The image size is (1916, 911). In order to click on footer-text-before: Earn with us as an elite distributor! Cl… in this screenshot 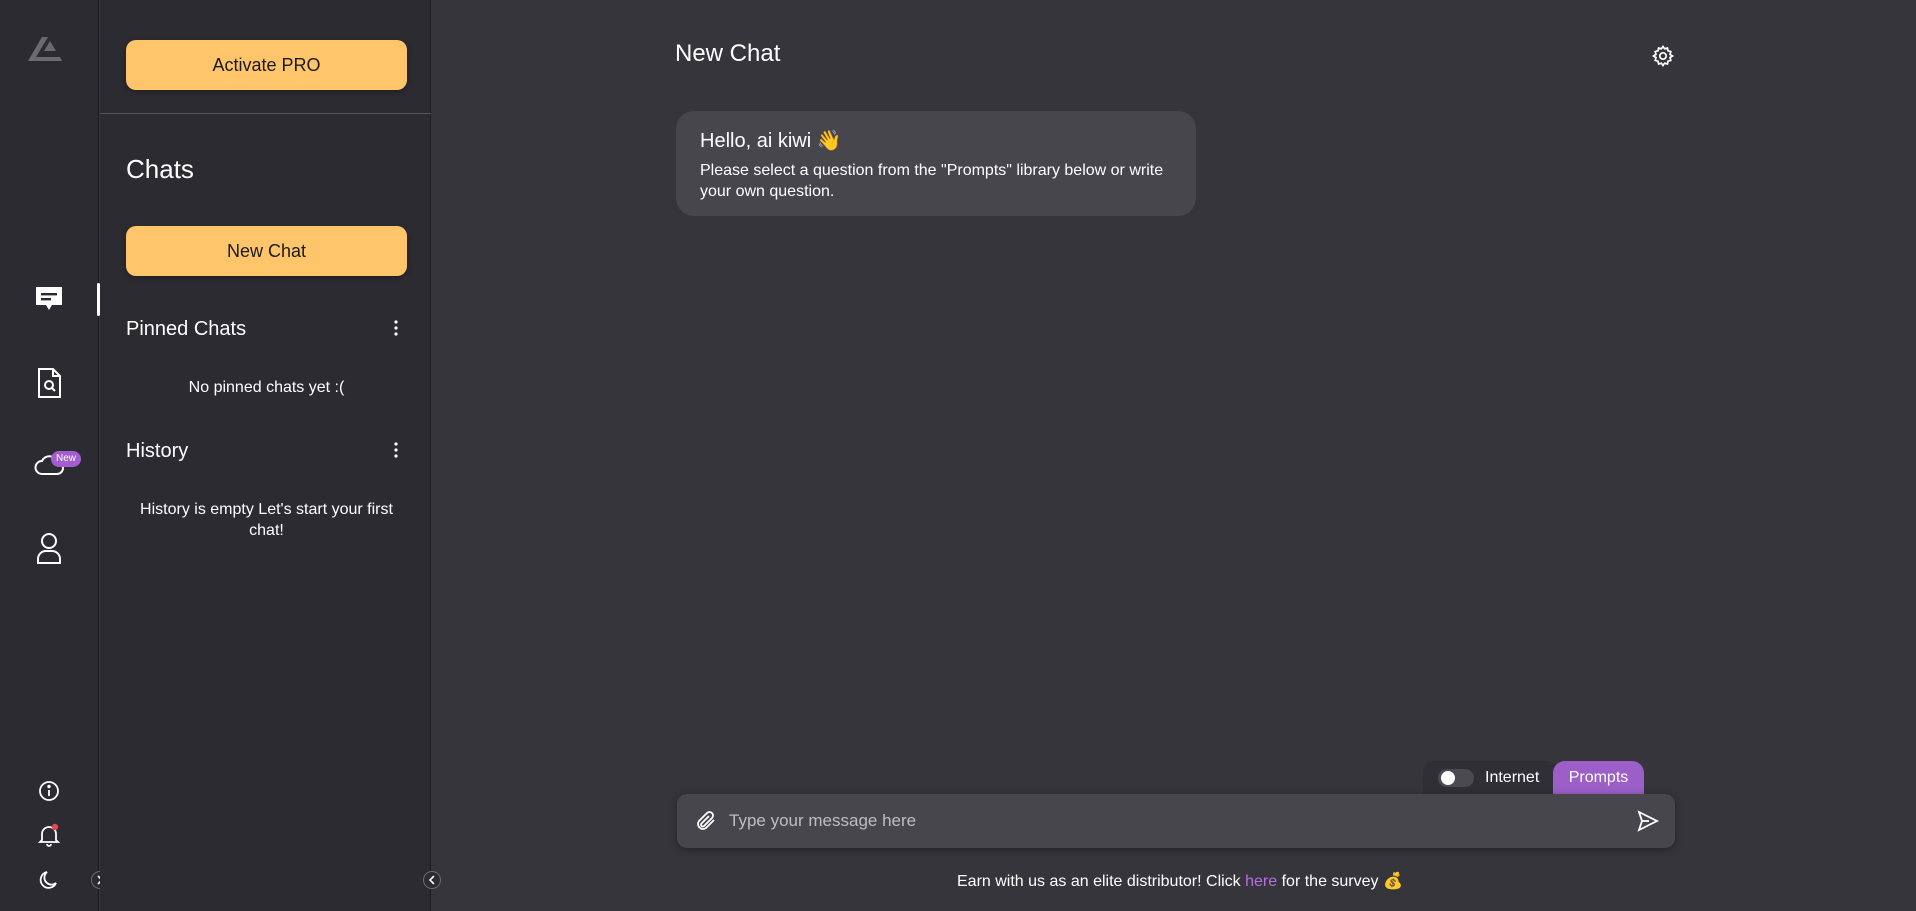, I will do `click(1101, 881)`.